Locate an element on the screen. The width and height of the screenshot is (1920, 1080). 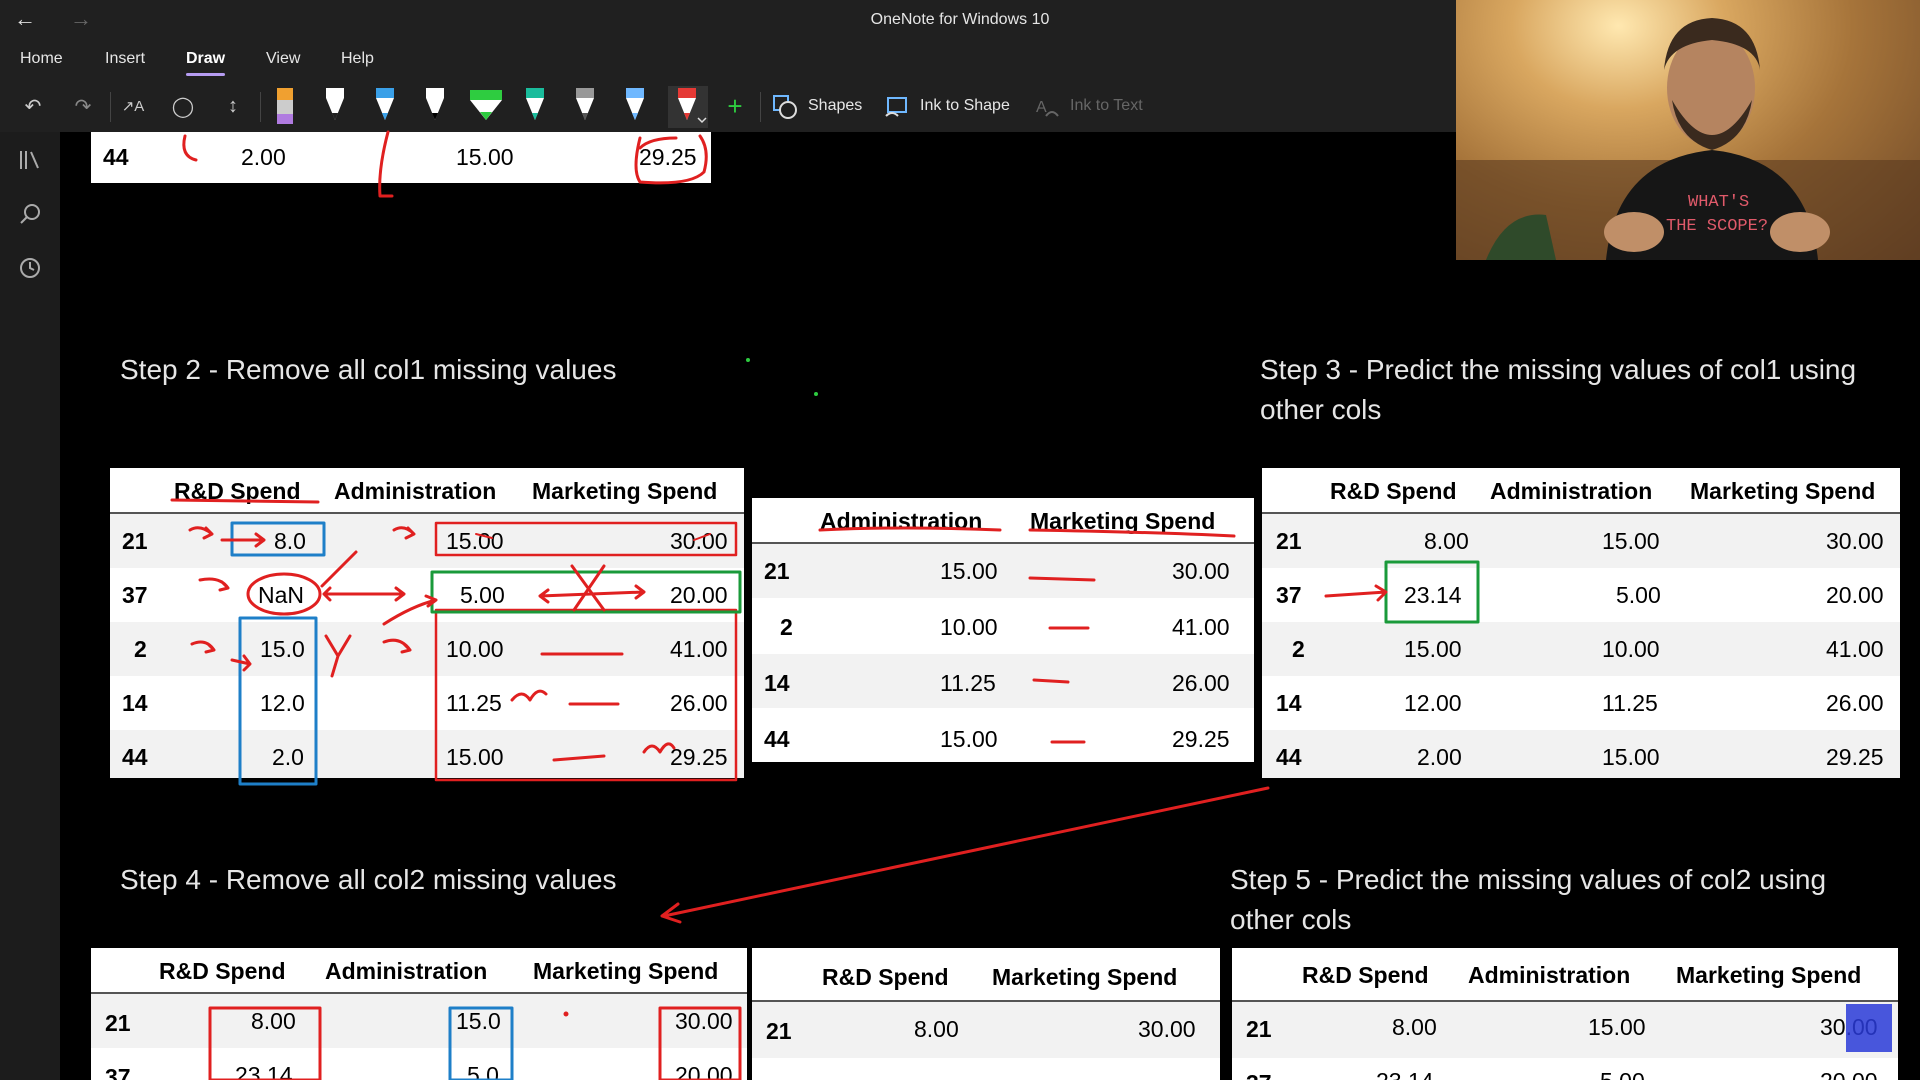
menu-insert: Insert is located at coordinates (125, 59).